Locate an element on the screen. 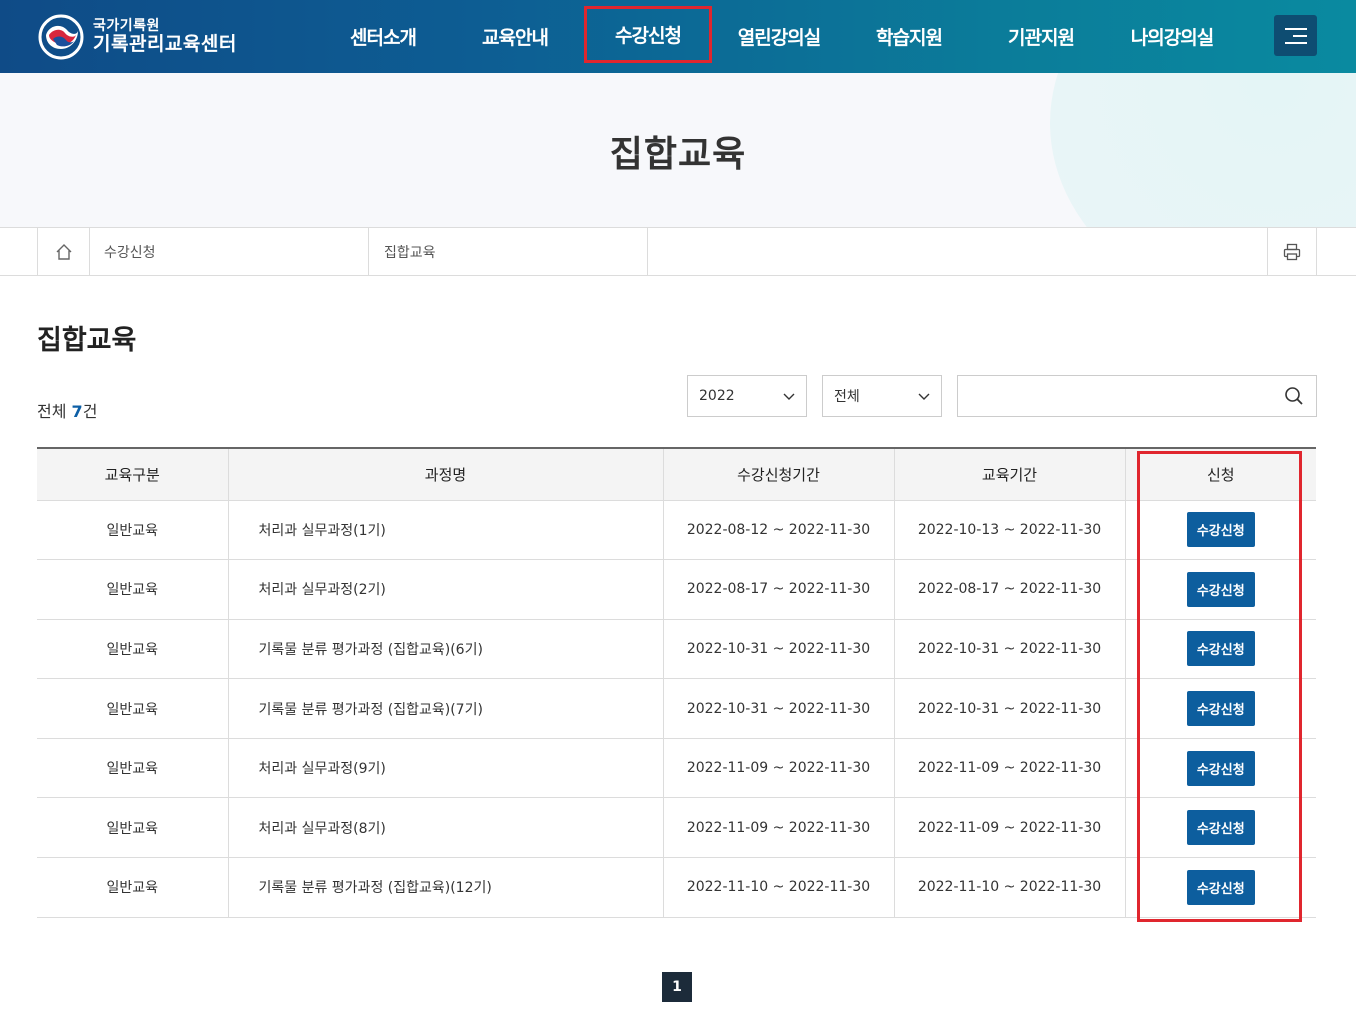  page-title: 집합교육 is located at coordinates (87, 340).